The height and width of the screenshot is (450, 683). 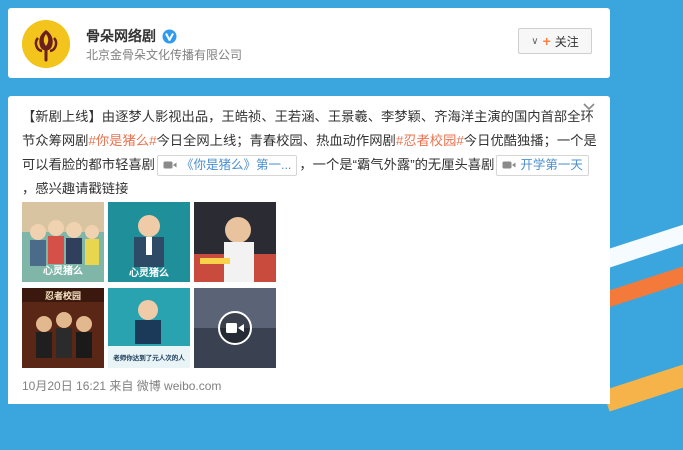 I want to click on topic-link-nishizhume: #你是猪么#, so click(x=122, y=140).